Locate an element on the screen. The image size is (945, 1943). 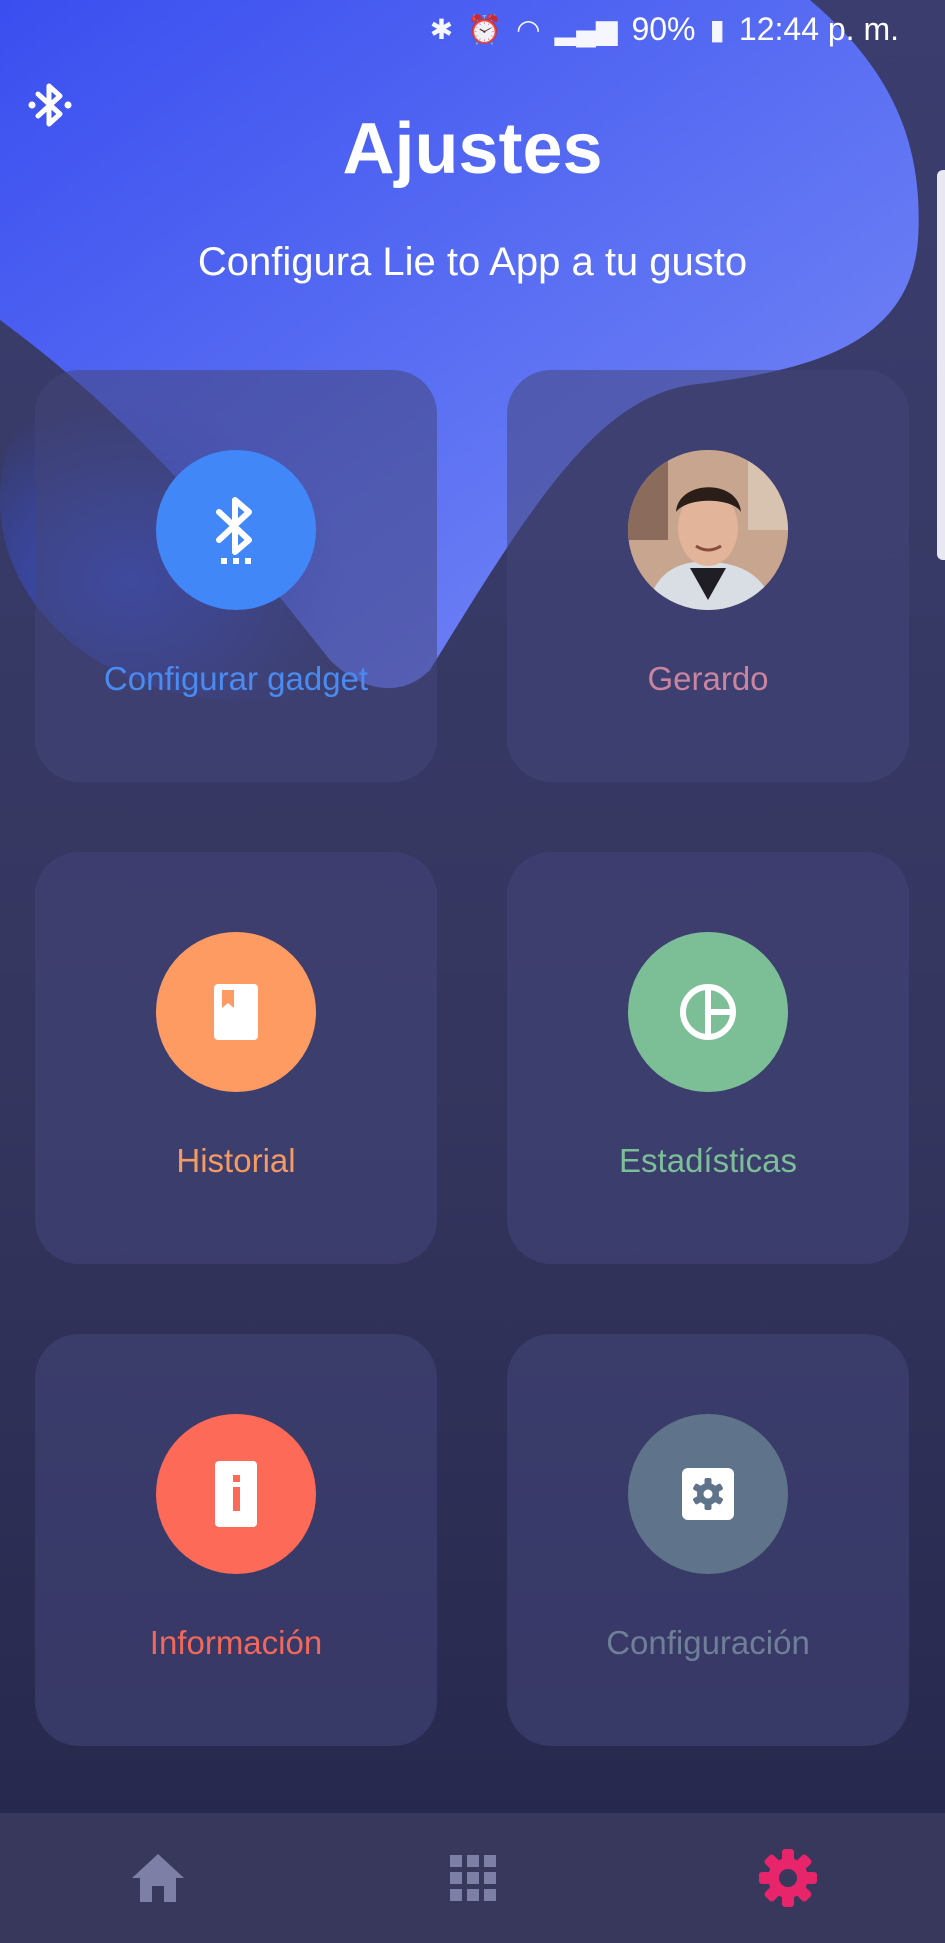
bottom-nav is located at coordinates (472, 1878).